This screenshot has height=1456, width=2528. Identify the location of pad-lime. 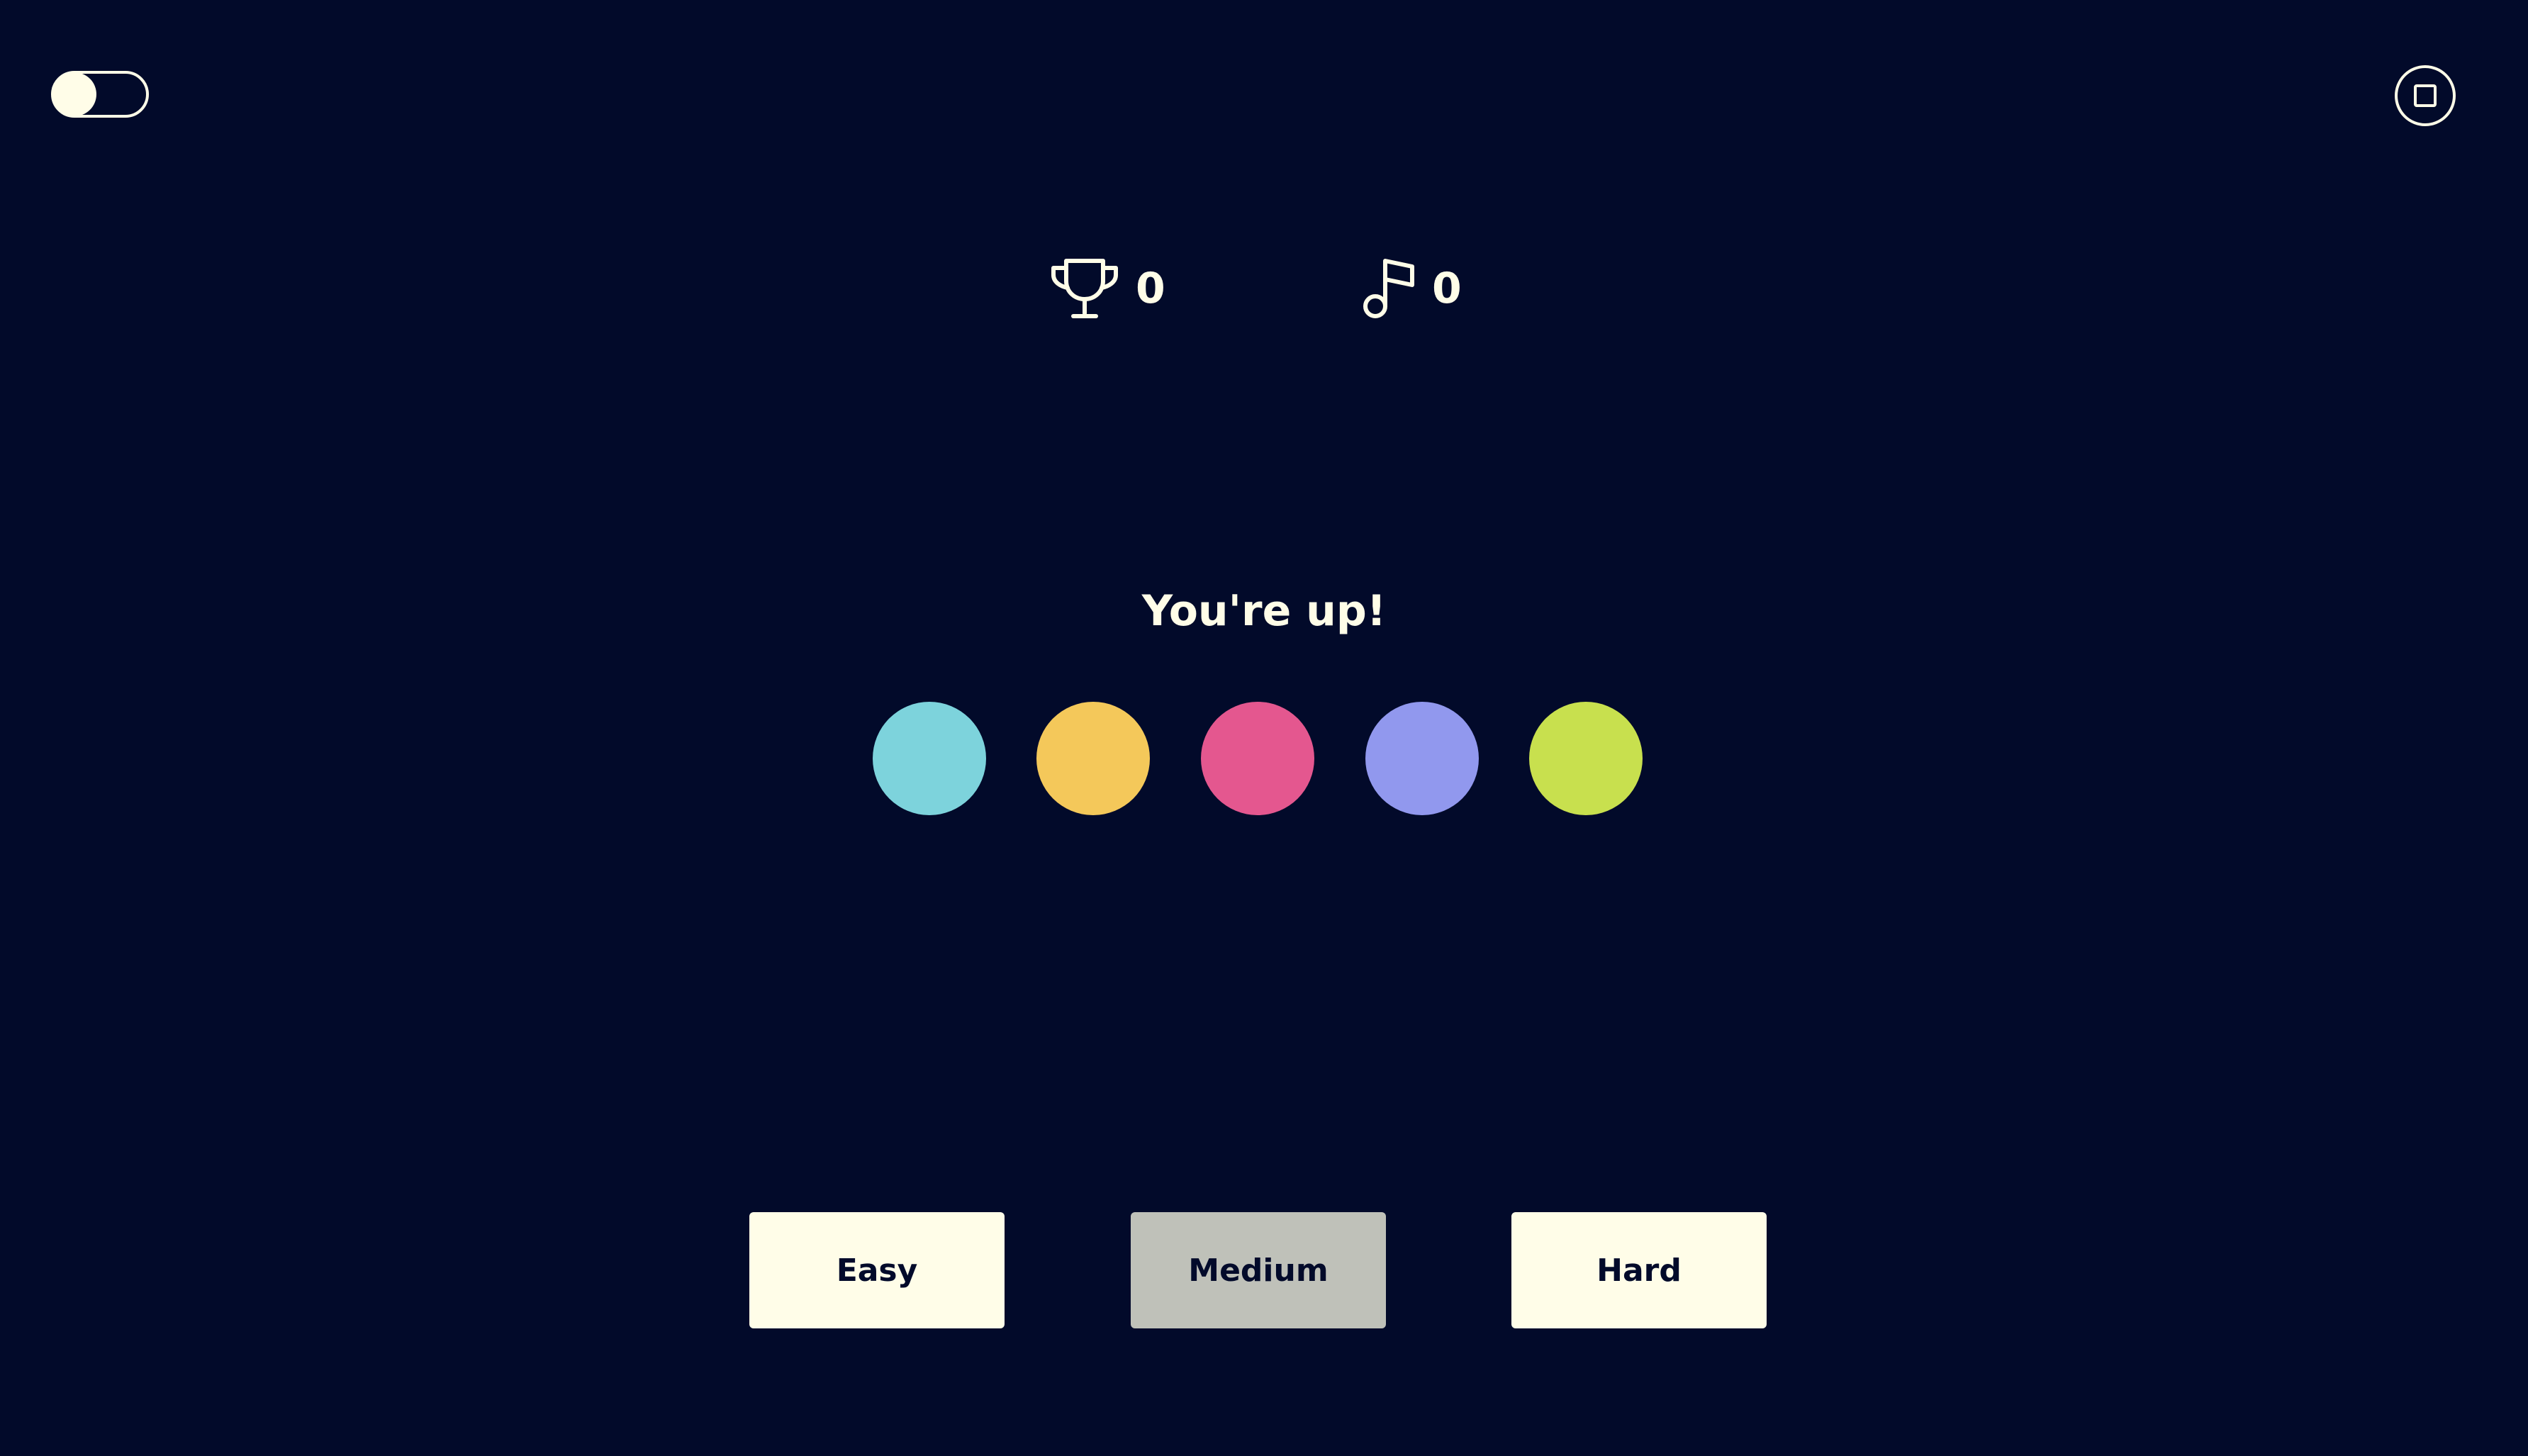
(1586, 758).